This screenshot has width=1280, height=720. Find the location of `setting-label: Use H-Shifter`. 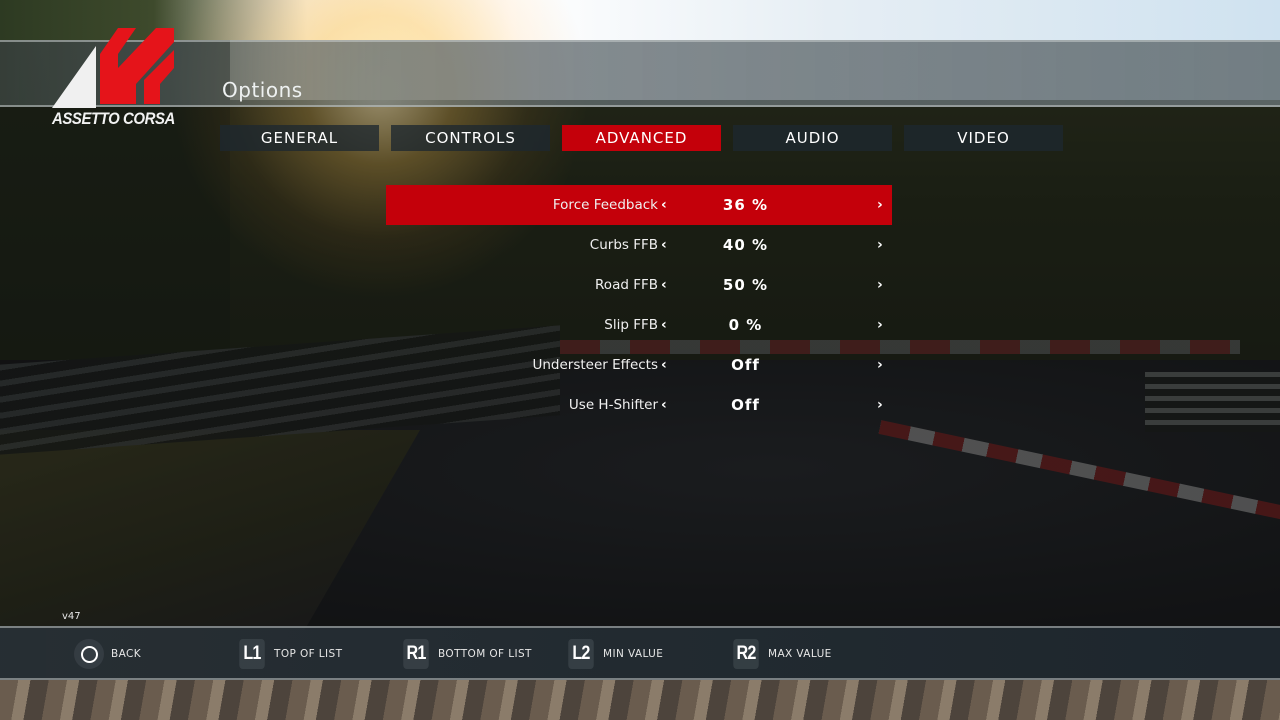

setting-label: Use H-Shifter is located at coordinates (613, 405).